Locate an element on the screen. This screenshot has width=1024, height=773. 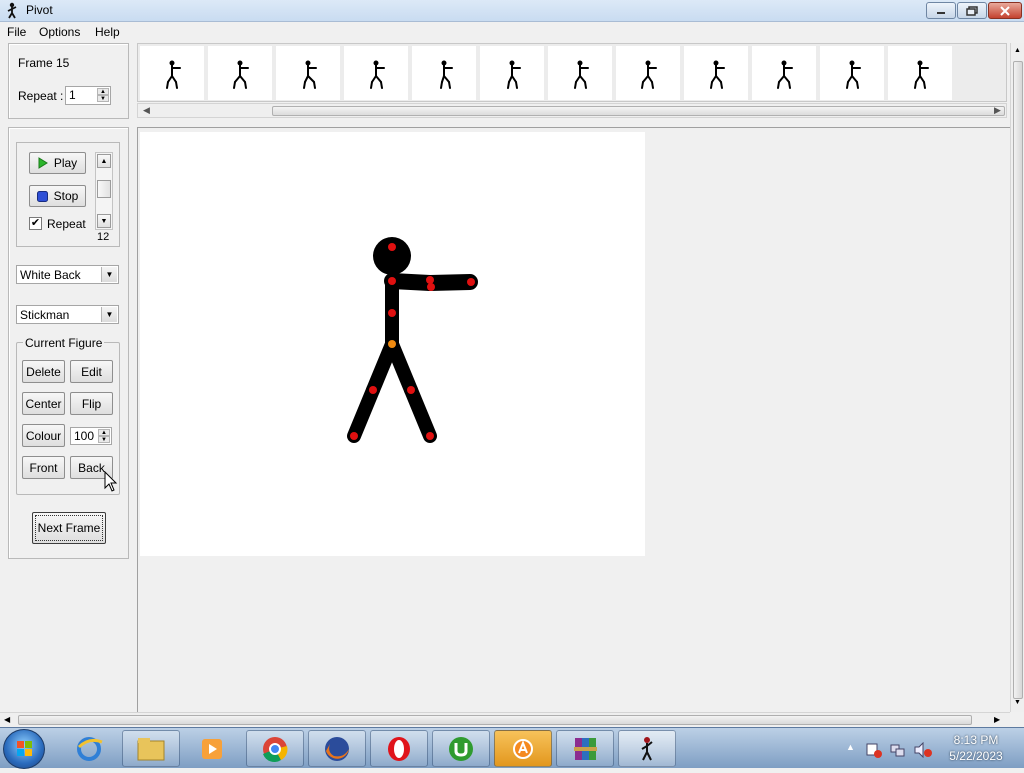
file-explorer-icon is located at coordinates (151, 748).